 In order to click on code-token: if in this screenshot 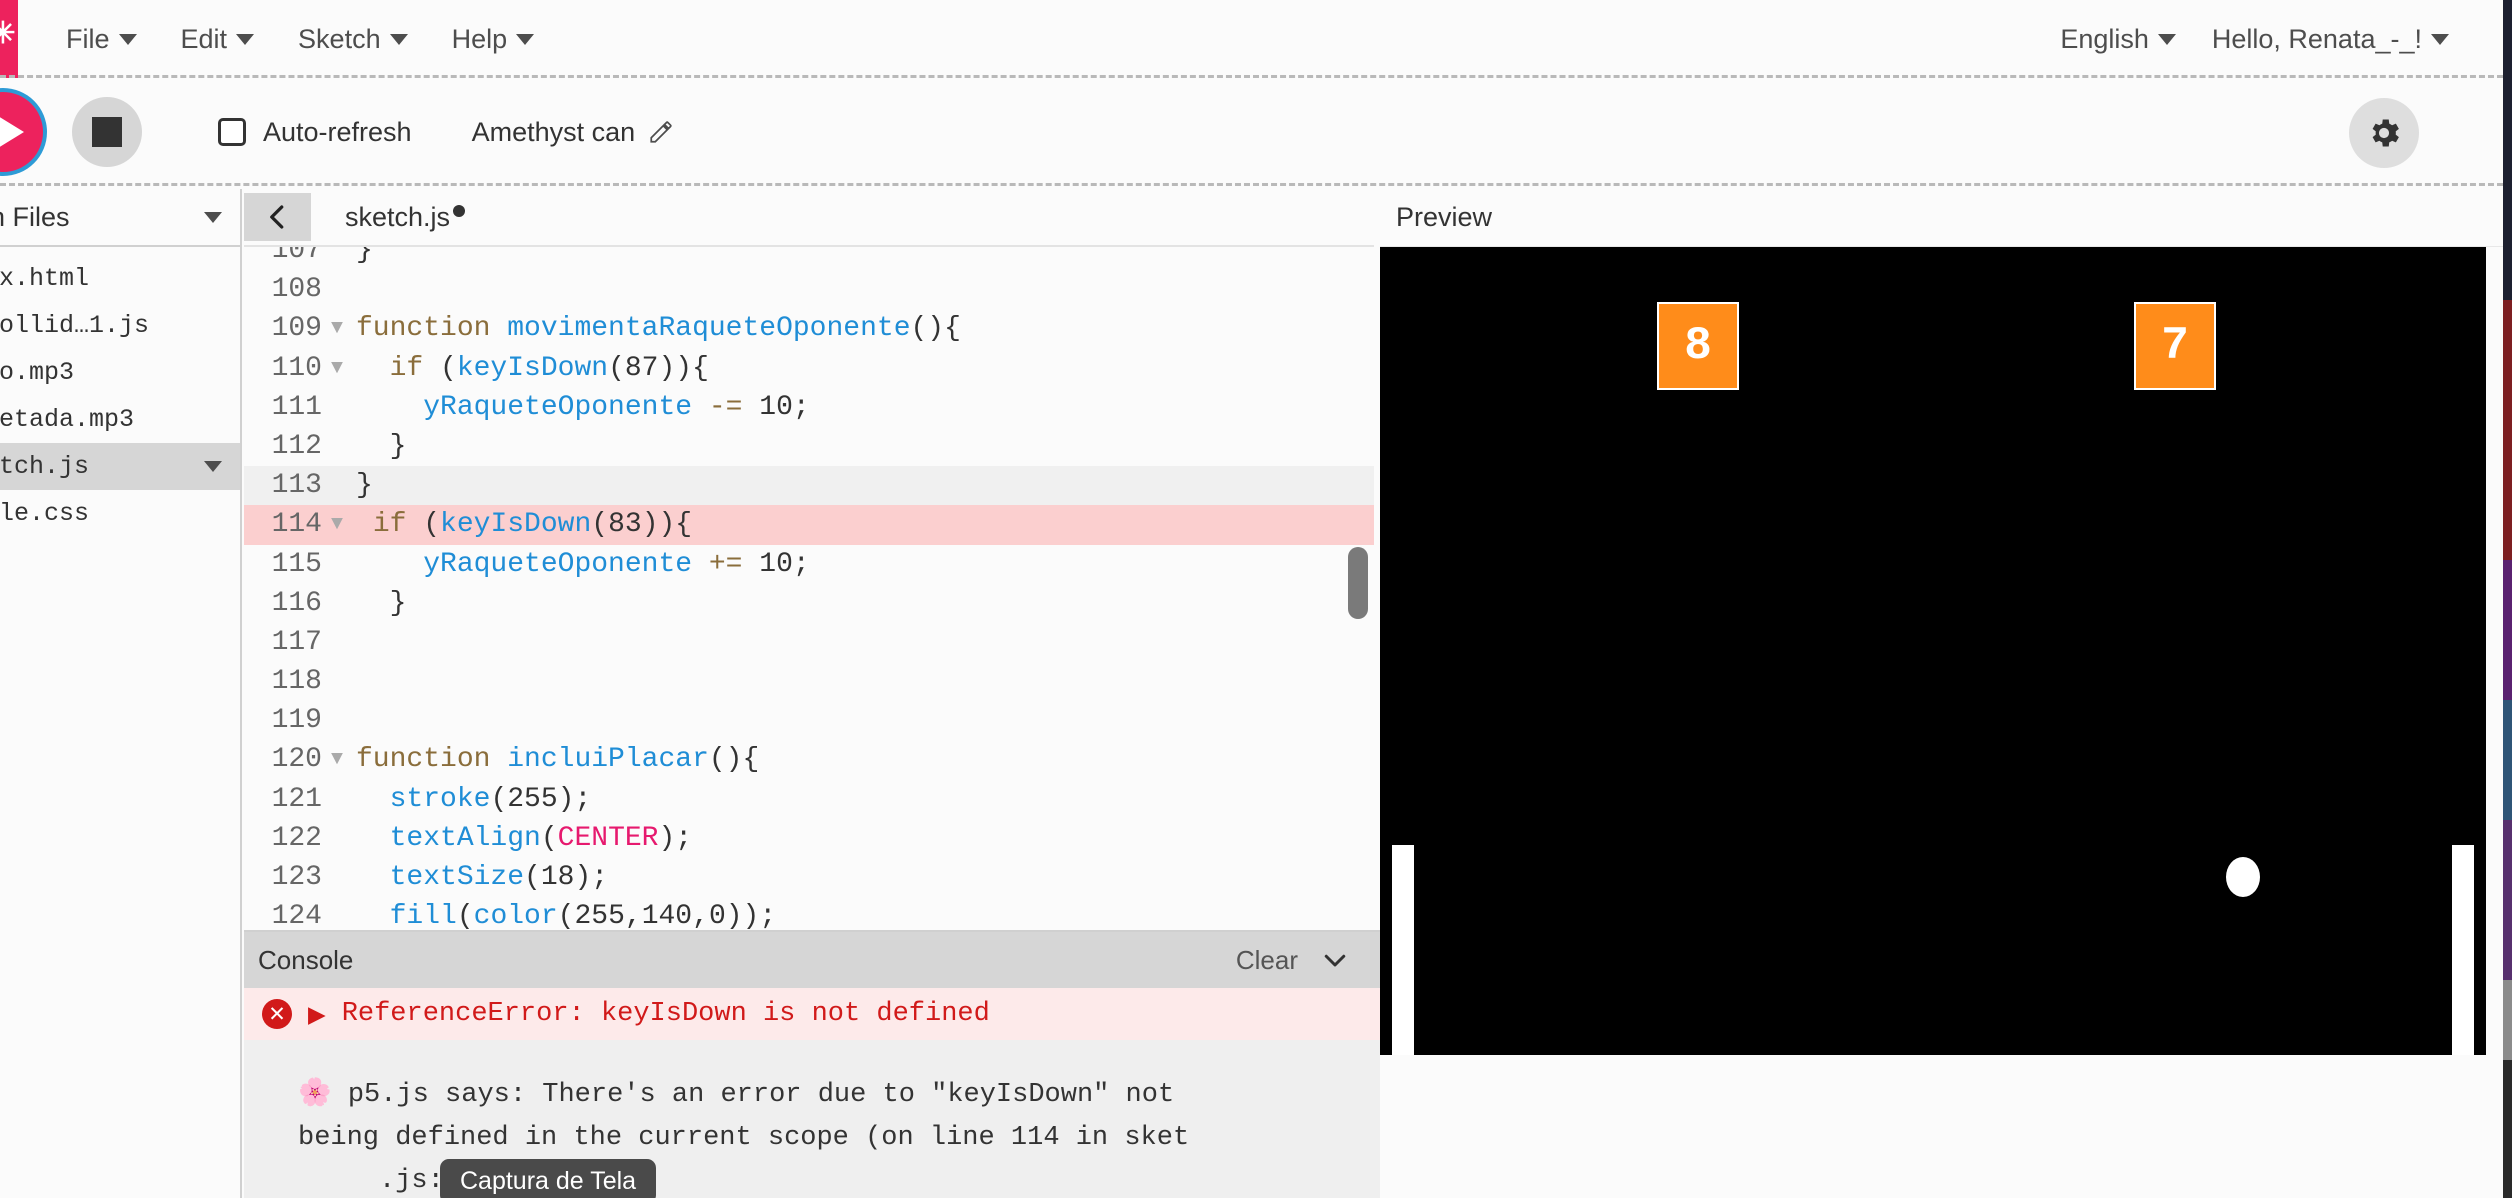, I will do `click(389, 525)`.